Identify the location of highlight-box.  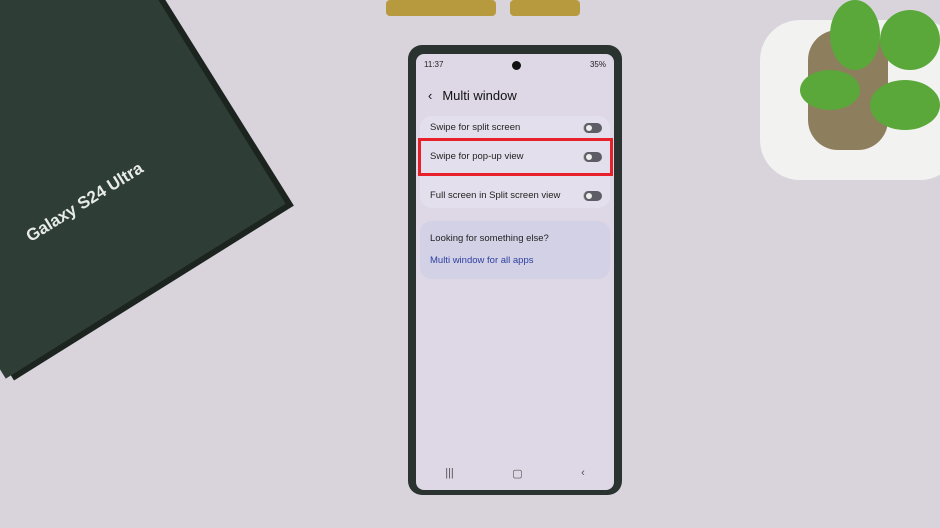
(515, 157).